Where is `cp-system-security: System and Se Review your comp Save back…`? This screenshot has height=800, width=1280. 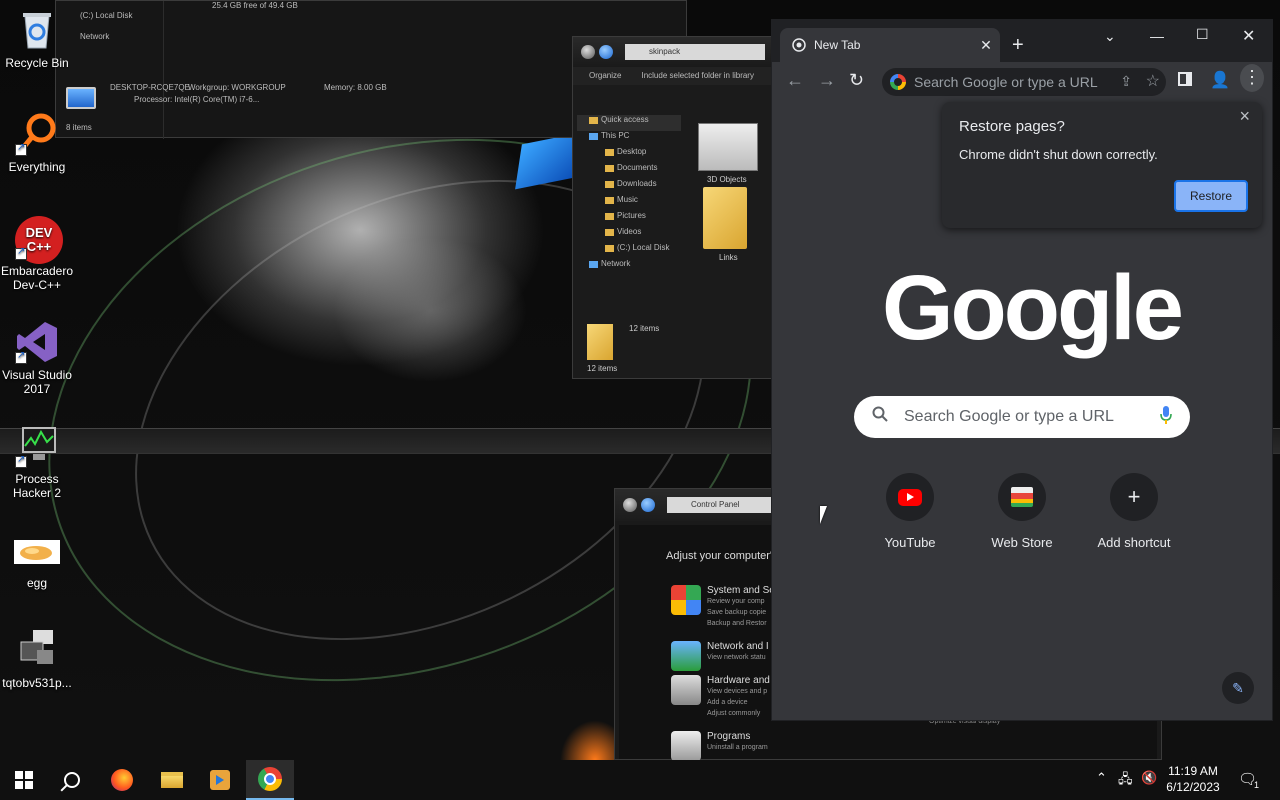 cp-system-security: System and Se Review your comp Save back… is located at coordinates (741, 607).